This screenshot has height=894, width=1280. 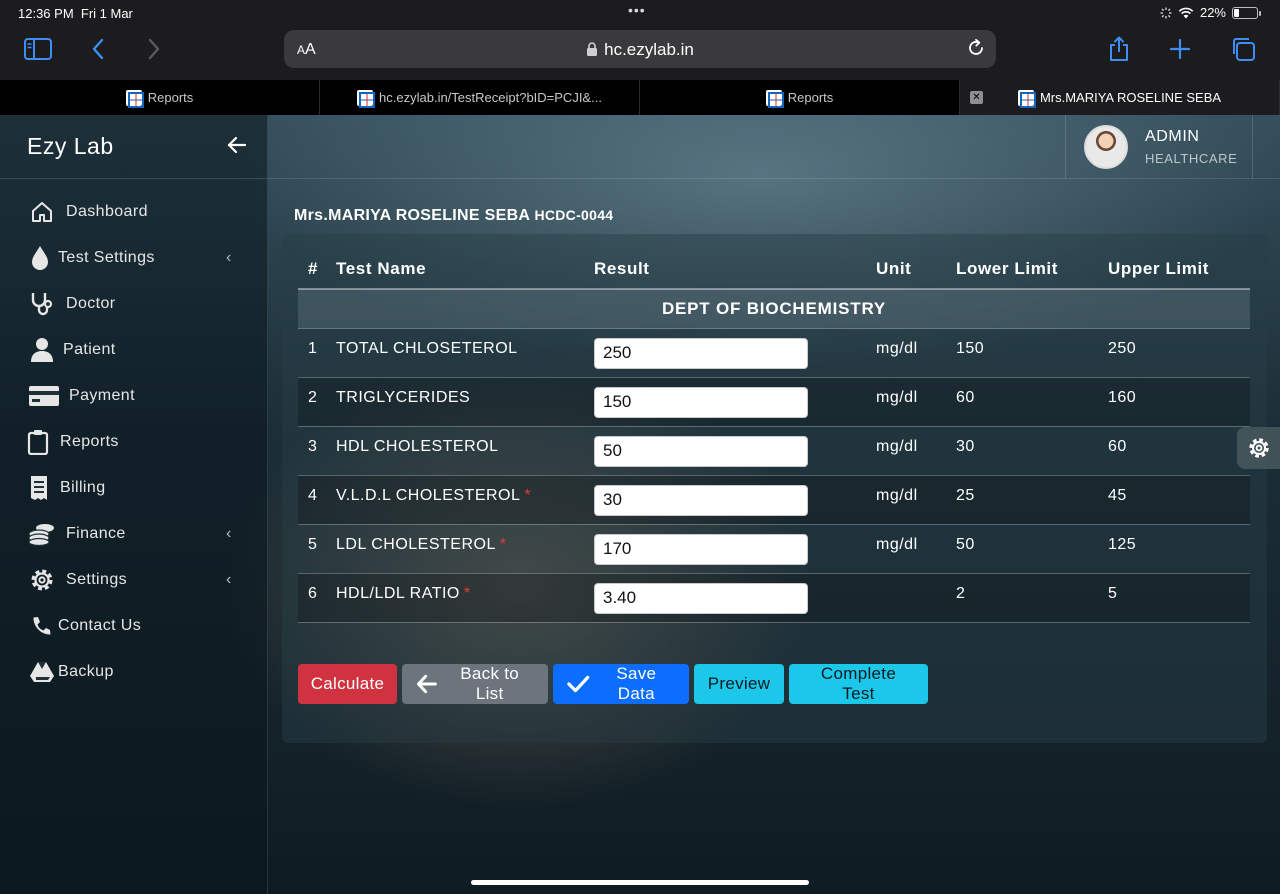 I want to click on sidebar-item-payment: Payment, so click(x=133, y=396).